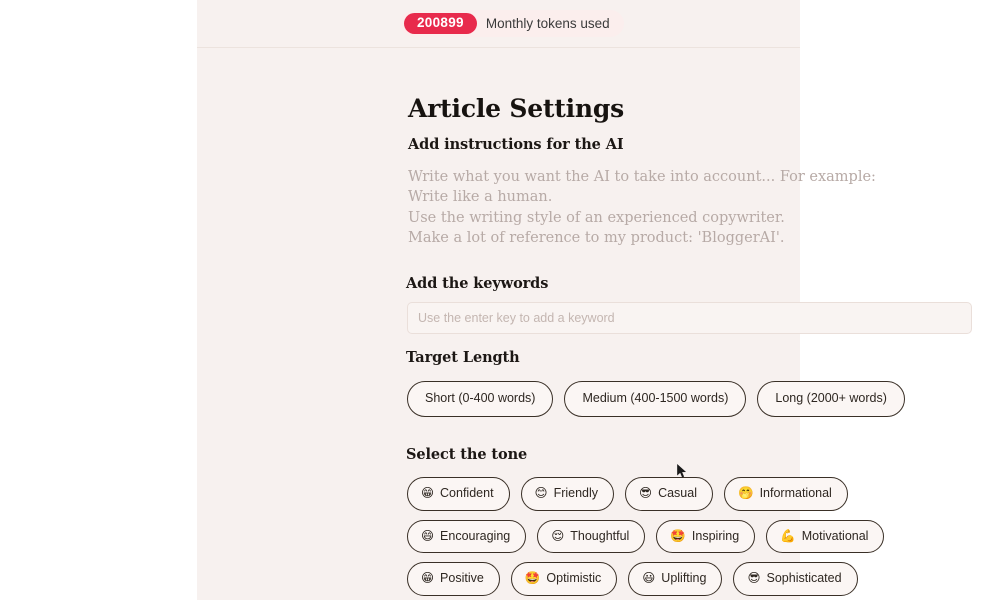 The height and width of the screenshot is (600, 1000). What do you see at coordinates (547, 23) in the screenshot?
I see `token-usage-label: Monthly tokens used` at bounding box center [547, 23].